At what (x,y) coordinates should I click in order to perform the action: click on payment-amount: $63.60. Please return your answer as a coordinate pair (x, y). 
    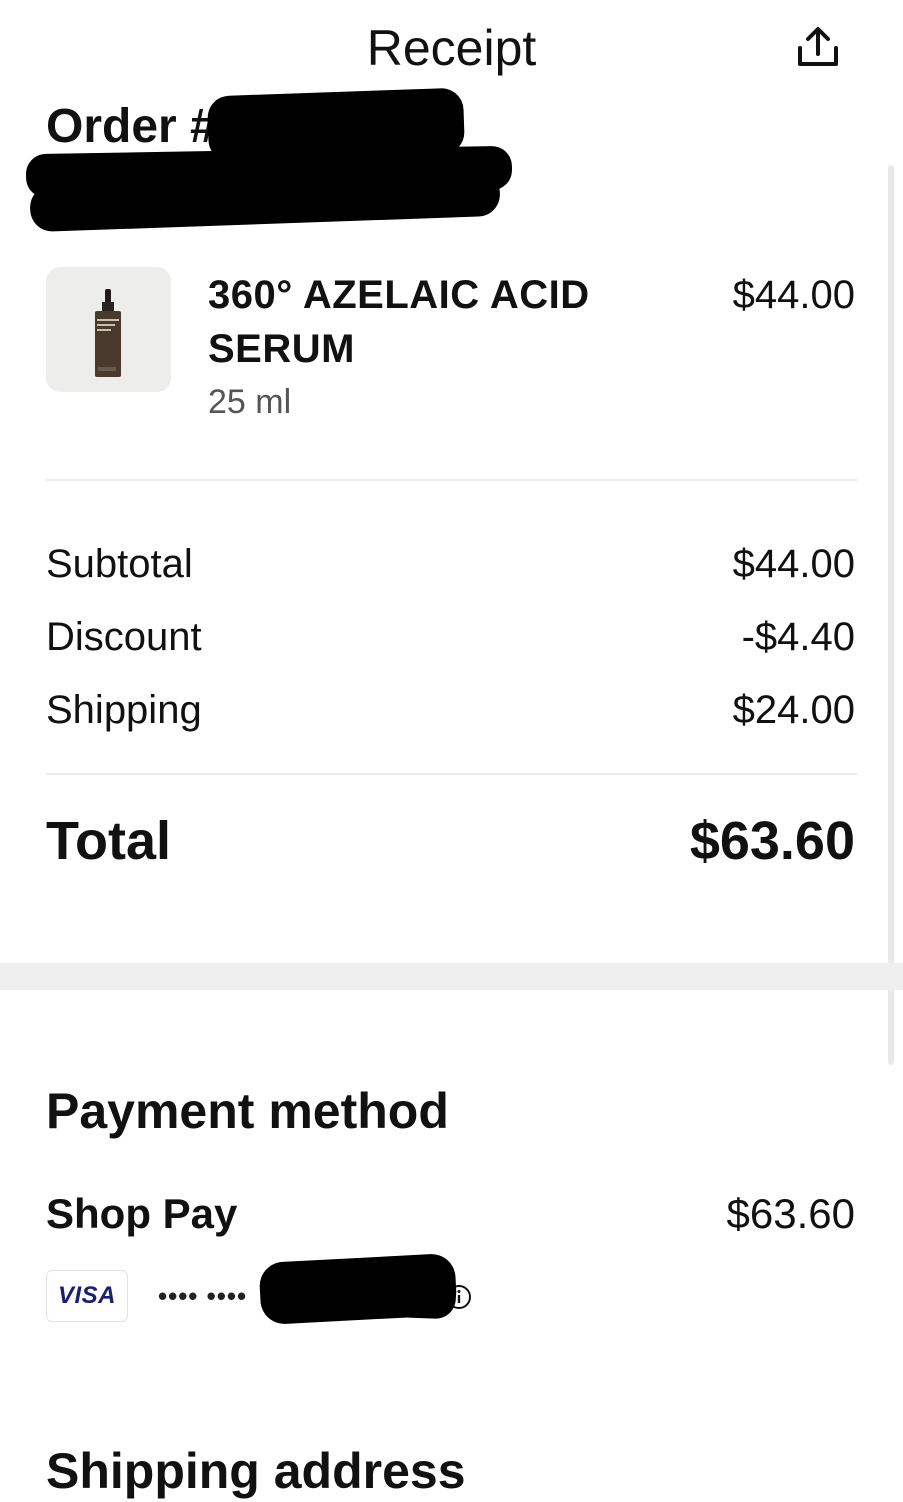
    Looking at the image, I should click on (790, 1213).